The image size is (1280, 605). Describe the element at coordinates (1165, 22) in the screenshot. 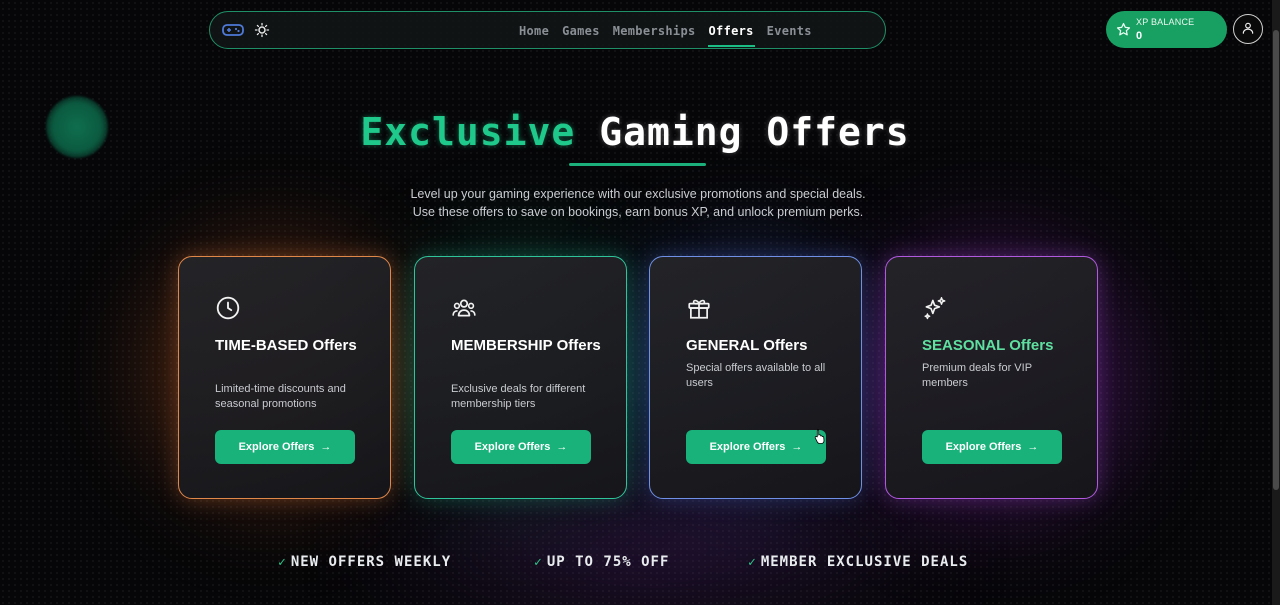

I see `xp-balance-label: XP BALANCE` at that location.